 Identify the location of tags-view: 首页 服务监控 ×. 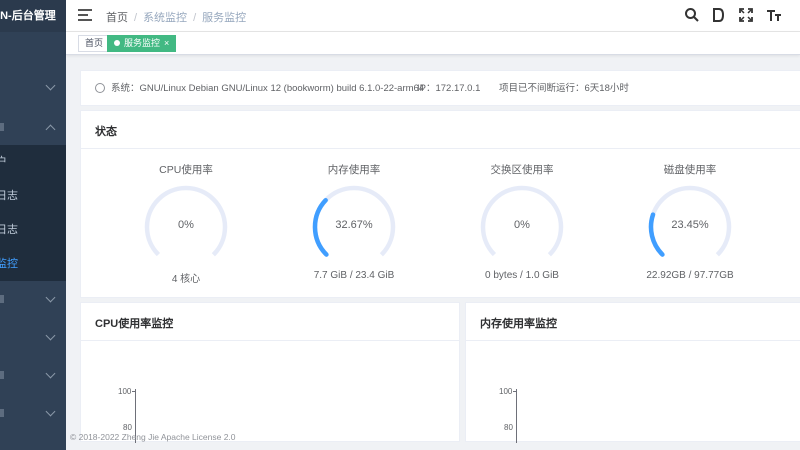
(433, 43).